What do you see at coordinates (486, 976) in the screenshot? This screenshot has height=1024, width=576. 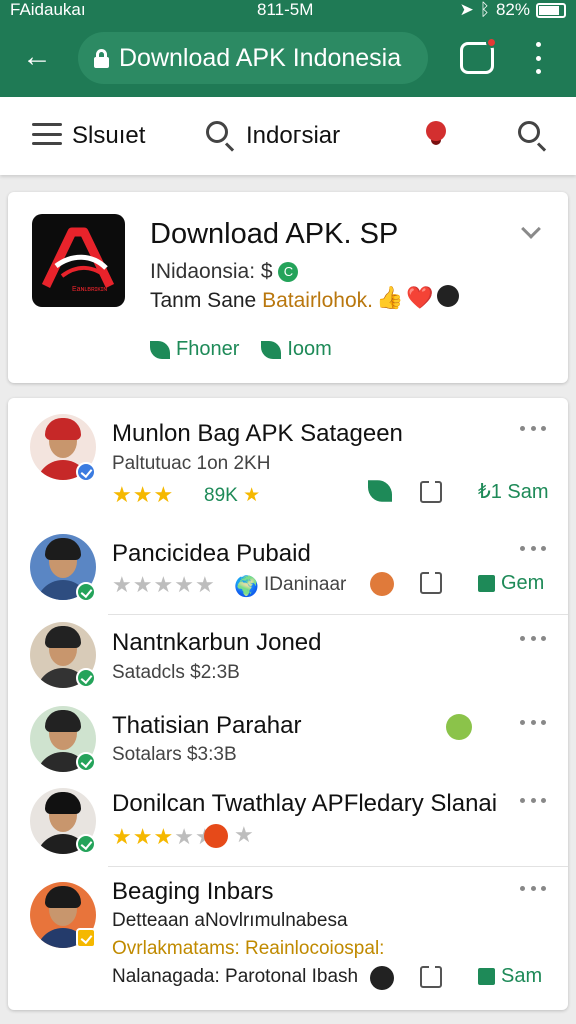 I see `sam-icon` at bounding box center [486, 976].